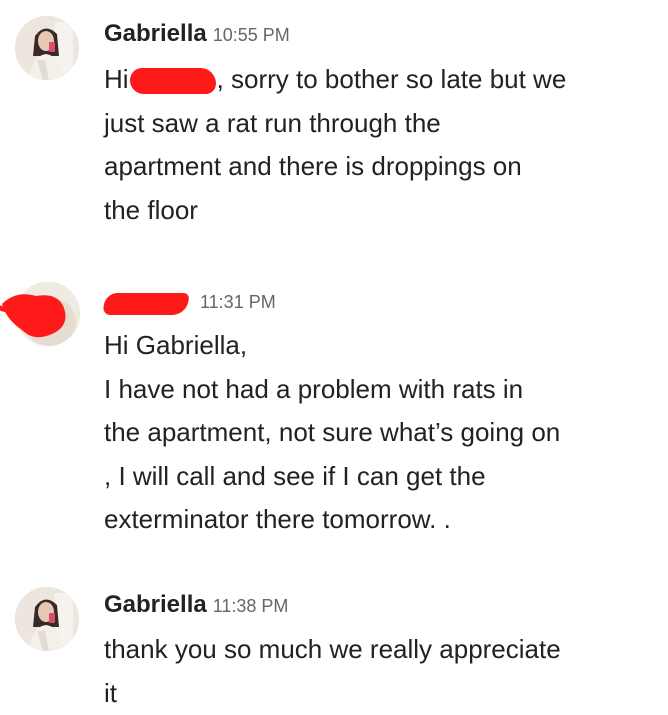 Image resolution: width=668 pixels, height=715 pixels. Describe the element at coordinates (382, 693) in the screenshot. I see `message-line: it` at that location.